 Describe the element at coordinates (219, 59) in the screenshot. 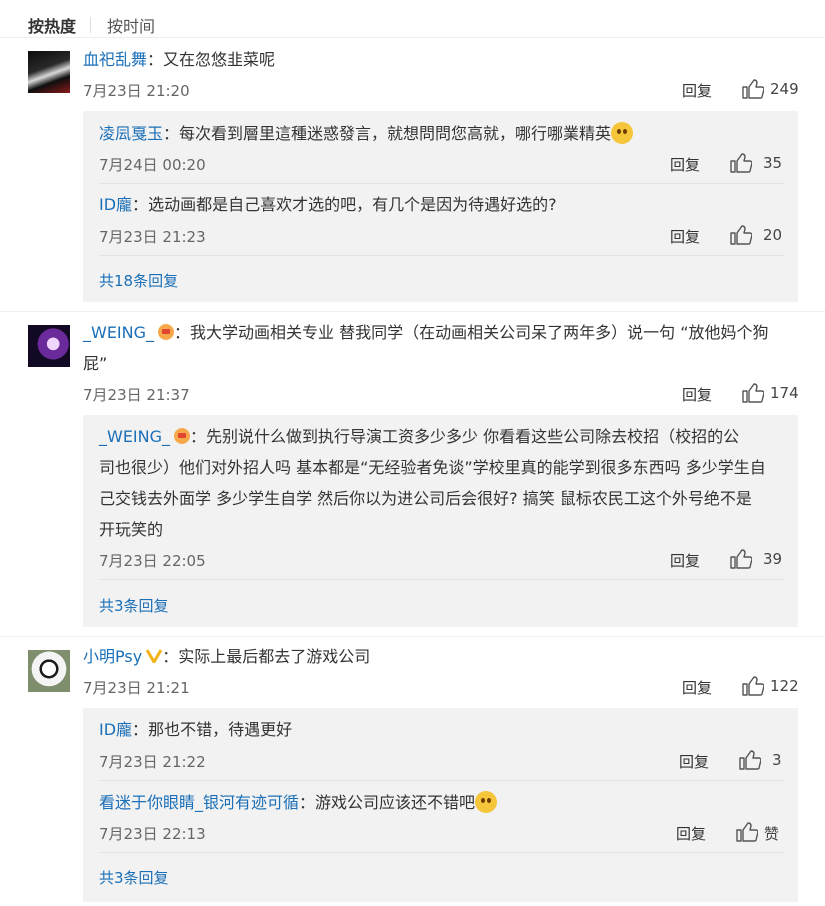

I see `comment-text: 又在忽悠韭菜呢` at that location.